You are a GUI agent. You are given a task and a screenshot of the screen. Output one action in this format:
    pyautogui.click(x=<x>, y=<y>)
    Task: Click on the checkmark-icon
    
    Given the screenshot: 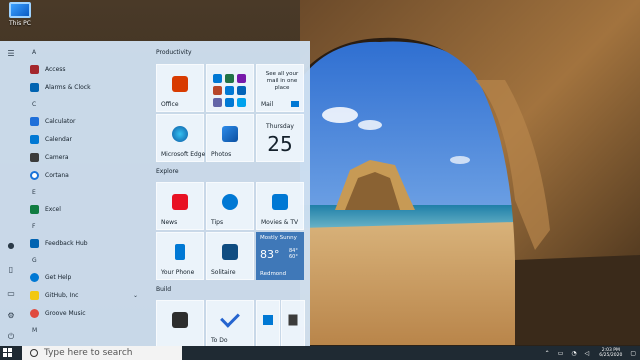 What is the action you would take?
    pyautogui.click(x=230, y=318)
    